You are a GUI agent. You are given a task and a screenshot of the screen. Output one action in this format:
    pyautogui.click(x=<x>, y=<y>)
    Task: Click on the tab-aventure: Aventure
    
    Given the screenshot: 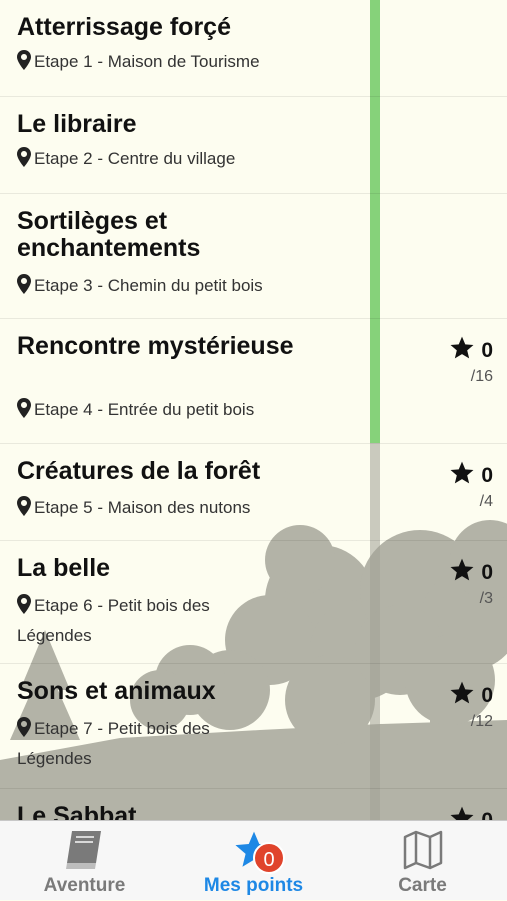 What is the action you would take?
    pyautogui.click(x=84, y=861)
    